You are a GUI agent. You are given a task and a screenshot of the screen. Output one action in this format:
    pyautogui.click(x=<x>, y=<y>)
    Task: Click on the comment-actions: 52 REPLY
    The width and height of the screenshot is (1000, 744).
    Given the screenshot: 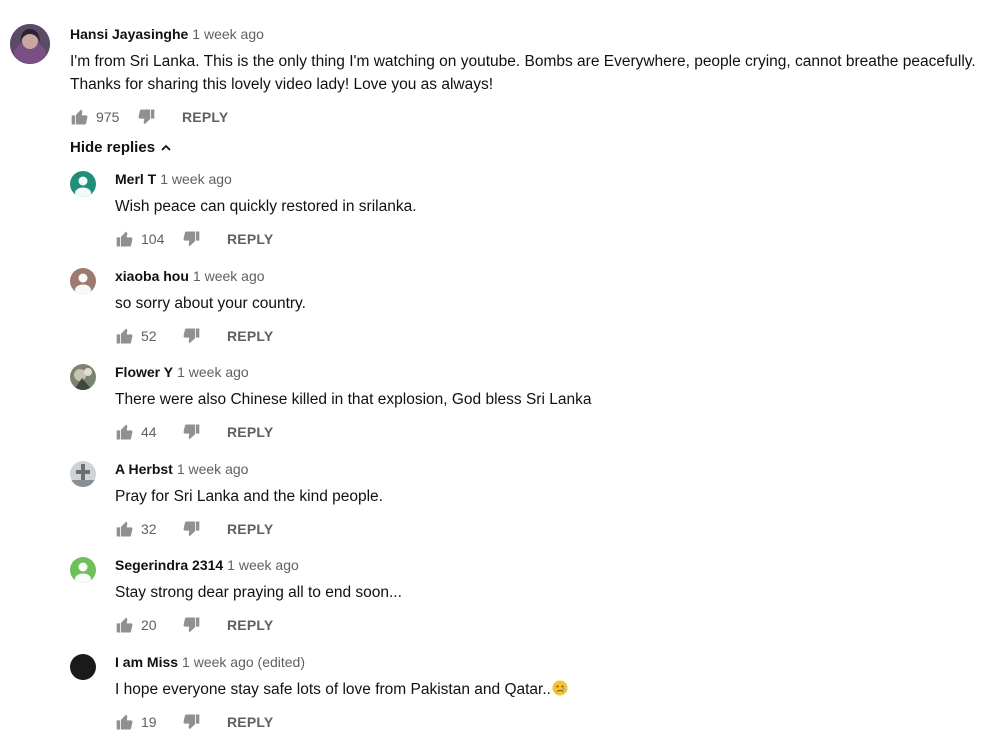 What is the action you would take?
    pyautogui.click(x=194, y=336)
    